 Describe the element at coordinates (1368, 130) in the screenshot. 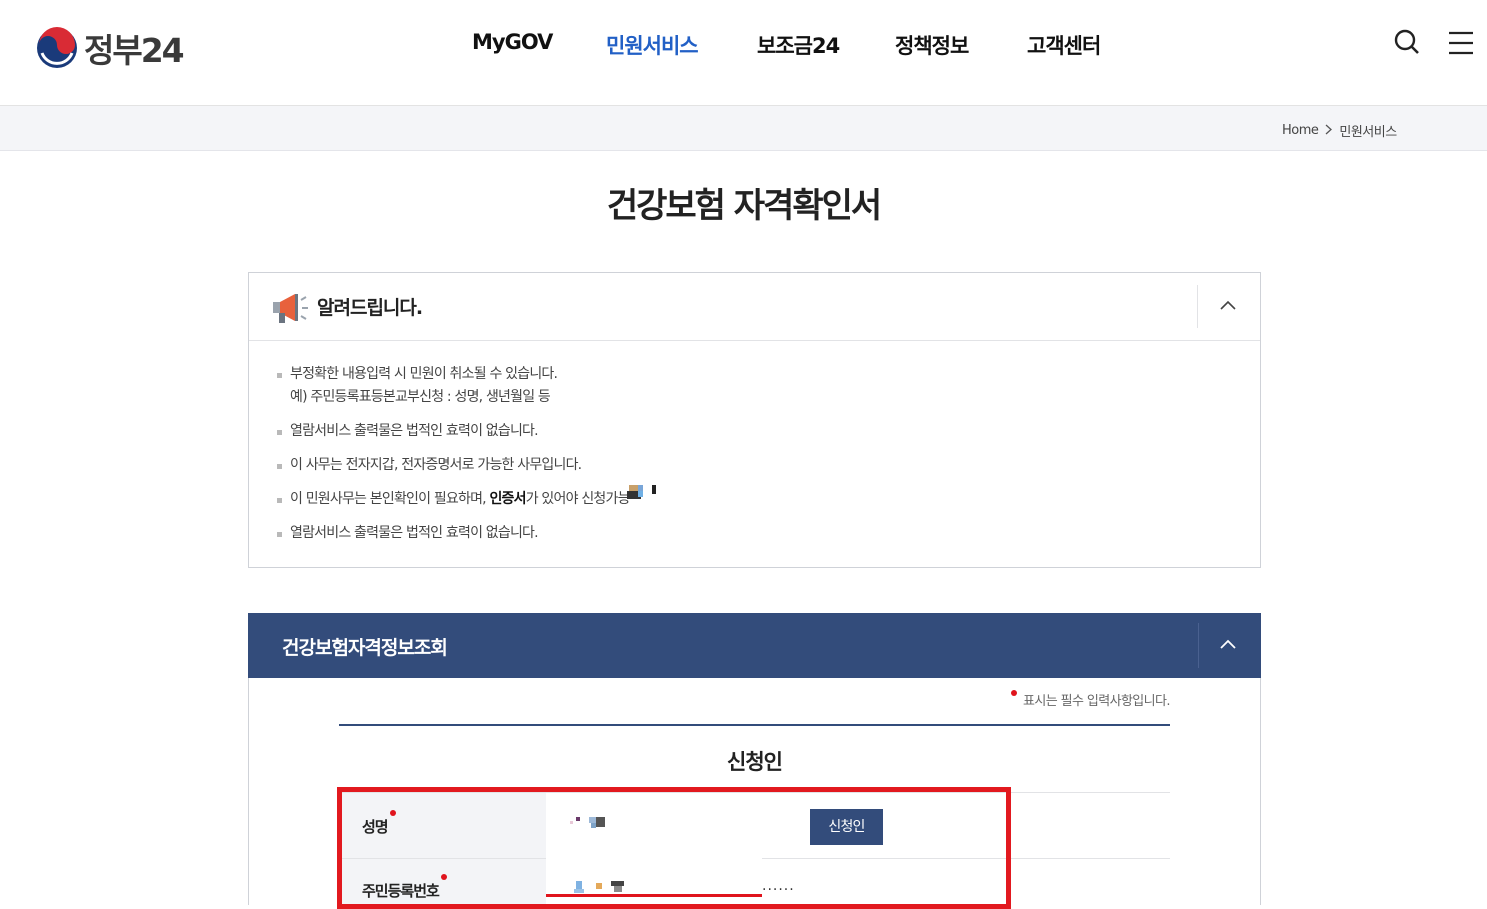

I see `breadcrumb-current: 민원서비스` at that location.